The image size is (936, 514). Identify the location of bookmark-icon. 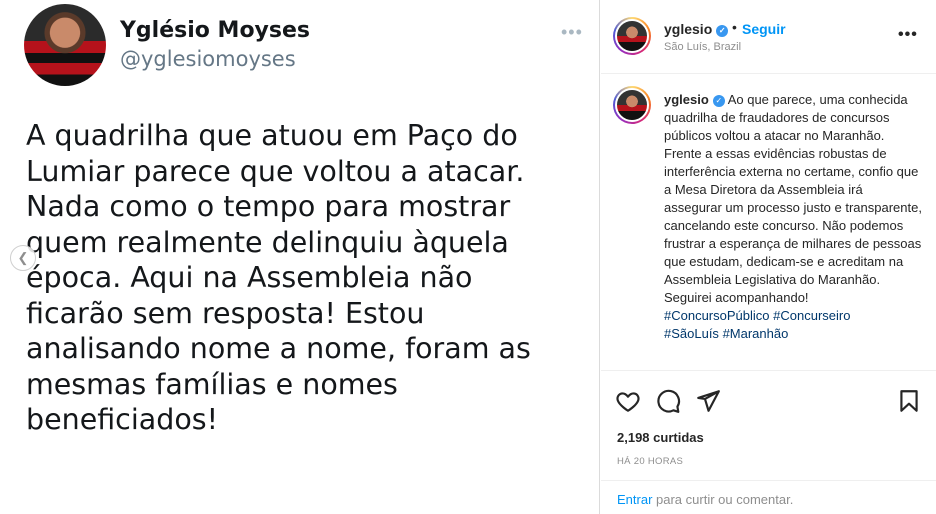
(909, 401).